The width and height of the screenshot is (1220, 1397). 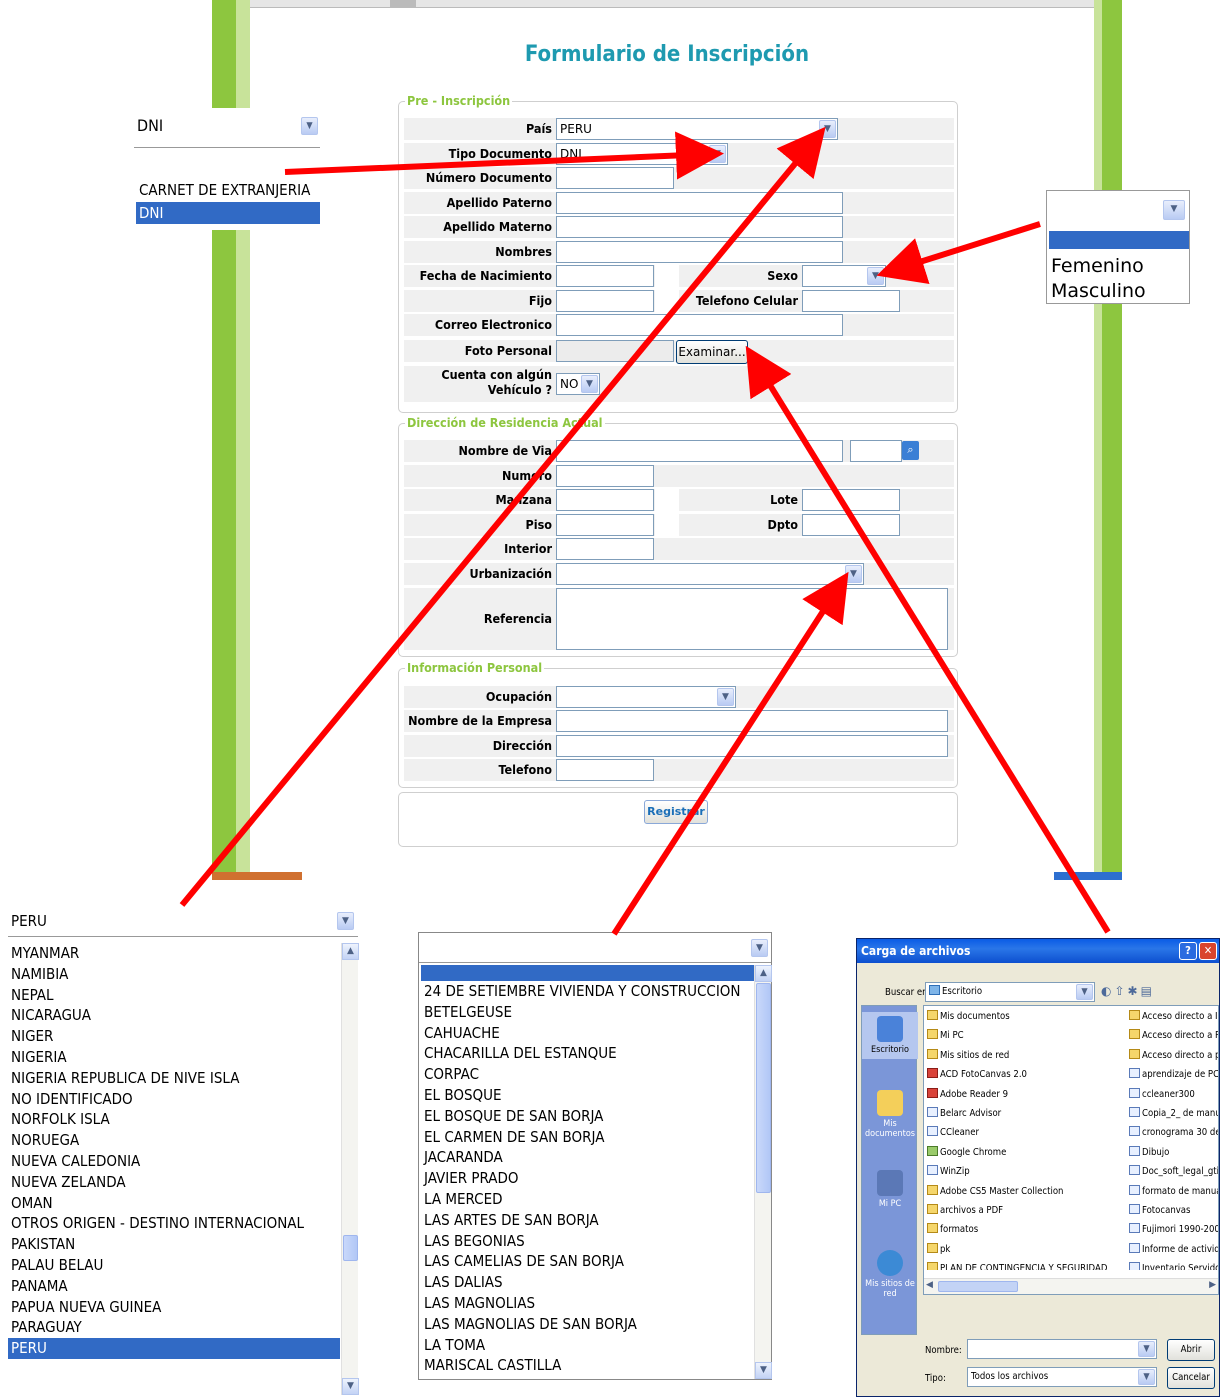 I want to click on correo-input, so click(x=699, y=325).